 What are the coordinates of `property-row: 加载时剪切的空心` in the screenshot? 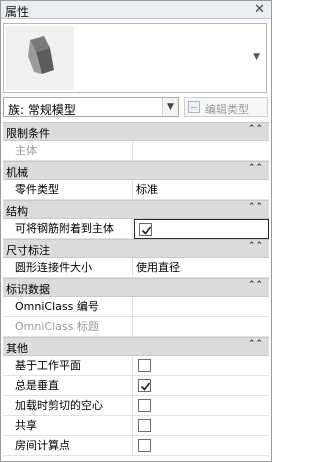 It's located at (136, 406).